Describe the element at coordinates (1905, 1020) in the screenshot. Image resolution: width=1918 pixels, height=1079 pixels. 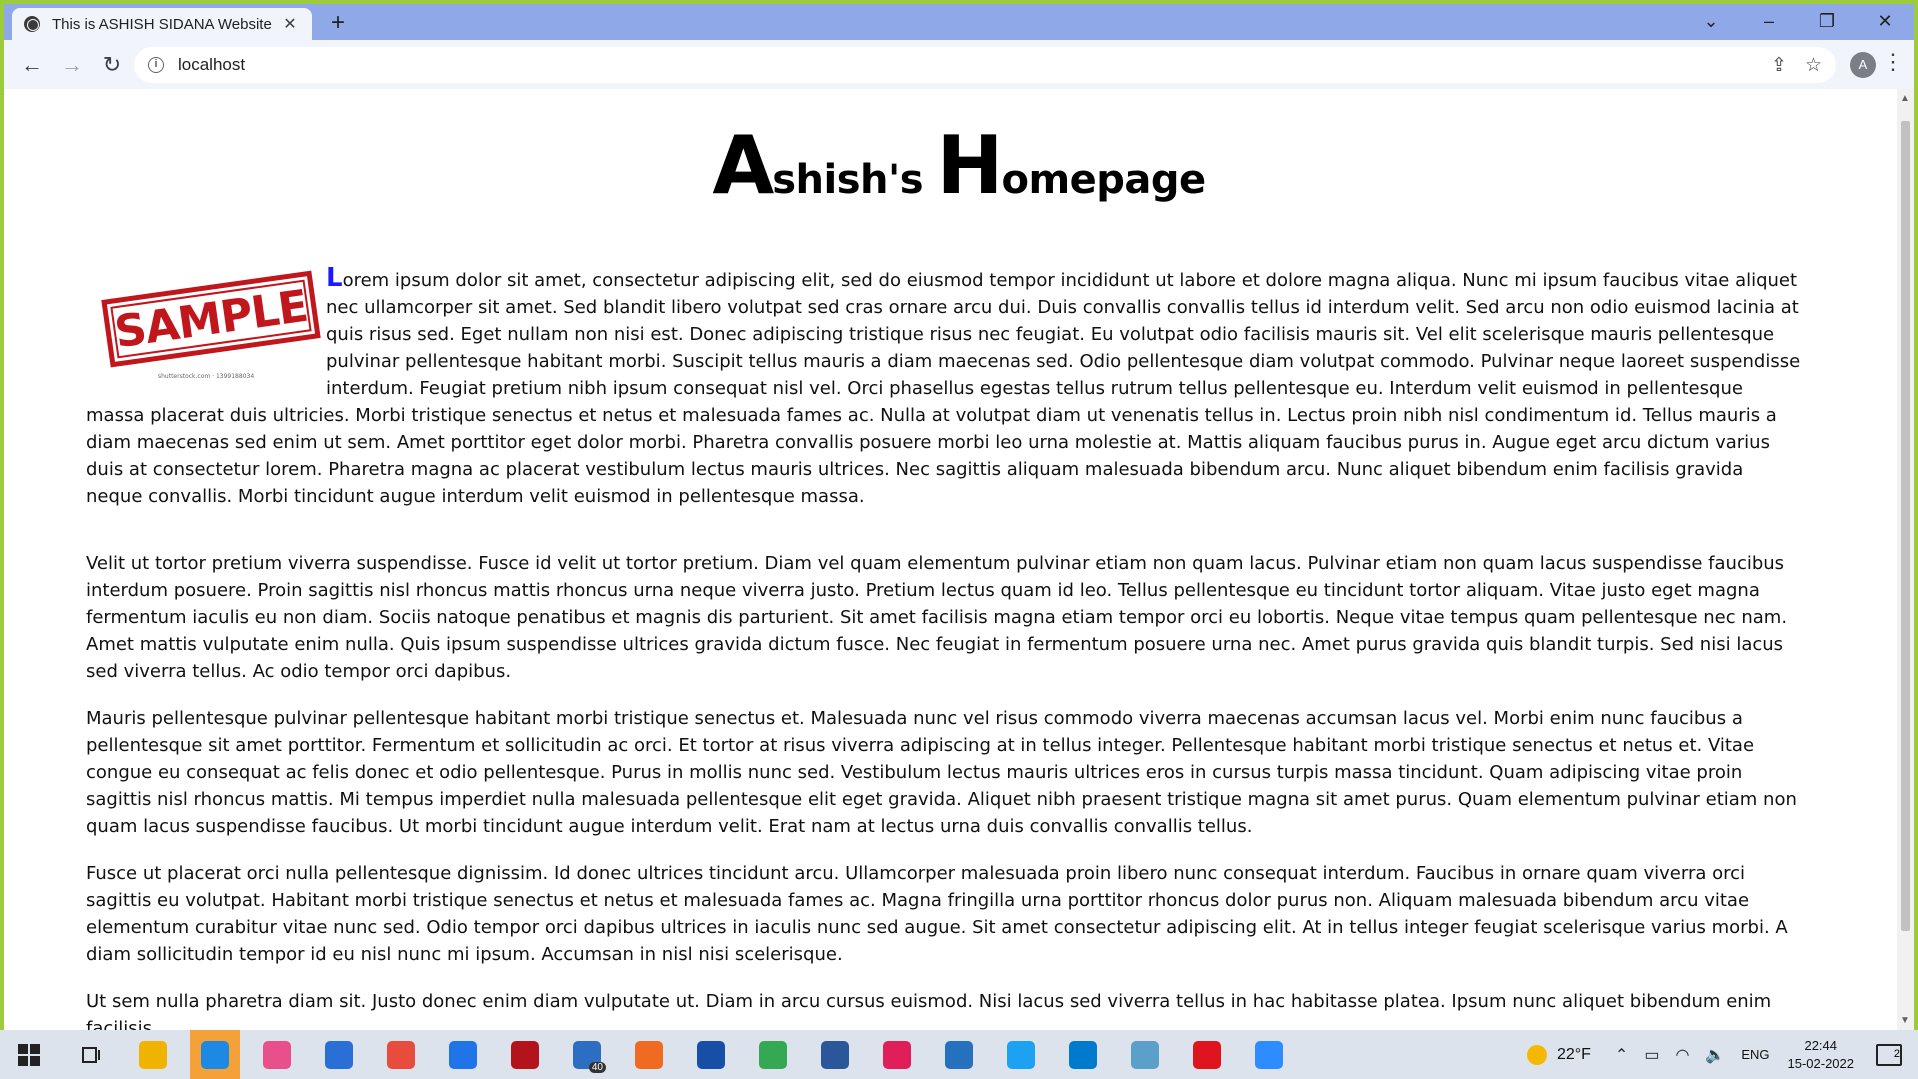
I see `scroll-down-icon: ▼` at that location.